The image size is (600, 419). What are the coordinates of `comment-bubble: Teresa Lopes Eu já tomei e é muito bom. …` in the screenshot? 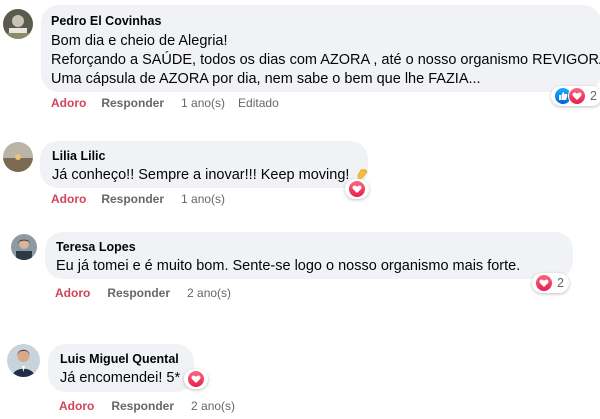 It's located at (309, 255).